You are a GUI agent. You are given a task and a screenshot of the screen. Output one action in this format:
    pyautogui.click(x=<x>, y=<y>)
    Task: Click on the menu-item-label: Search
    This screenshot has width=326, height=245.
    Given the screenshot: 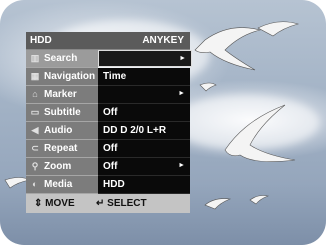 What is the action you would take?
    pyautogui.click(x=61, y=58)
    